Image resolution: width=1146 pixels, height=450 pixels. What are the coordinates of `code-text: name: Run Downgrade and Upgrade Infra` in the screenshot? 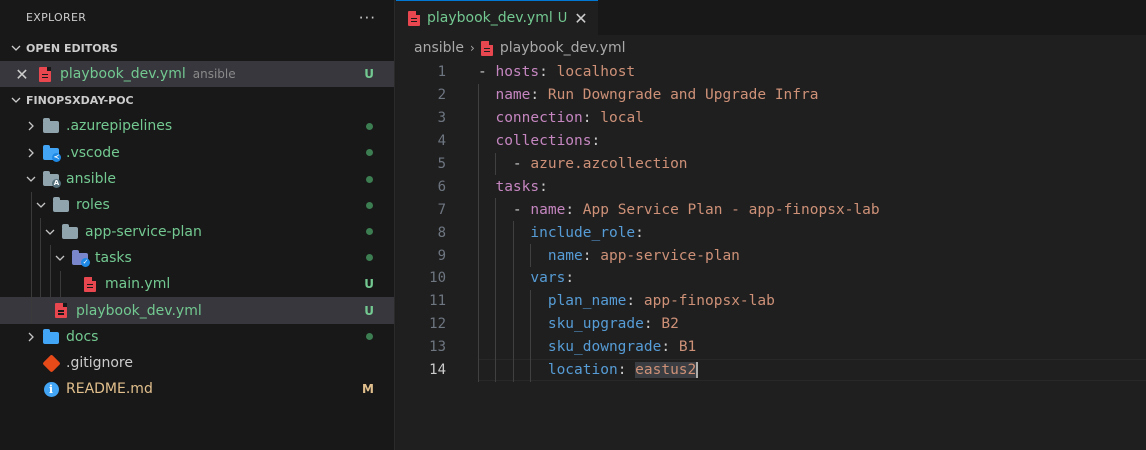 It's located at (657, 95).